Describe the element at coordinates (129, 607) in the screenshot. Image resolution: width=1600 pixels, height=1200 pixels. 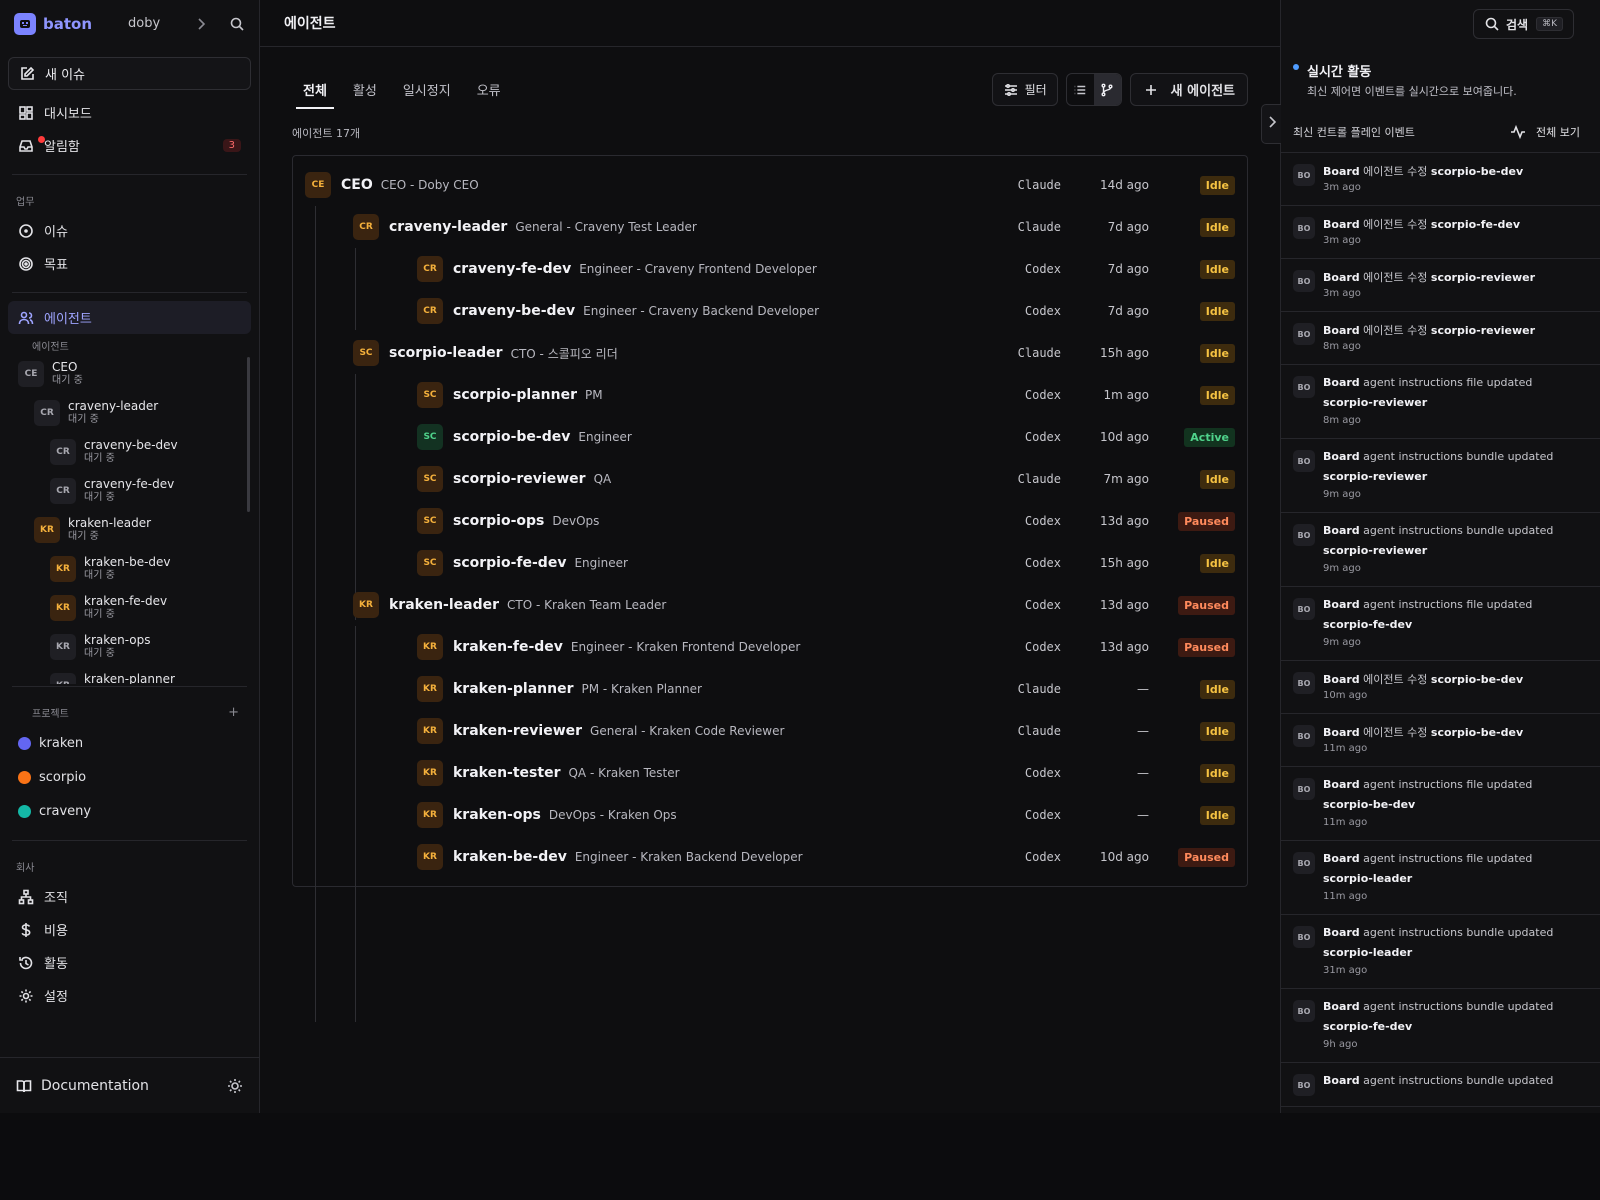
I see `sidebar-agent-kraken-fe-dev: KR kraken-fe-dev 대기 중` at that location.